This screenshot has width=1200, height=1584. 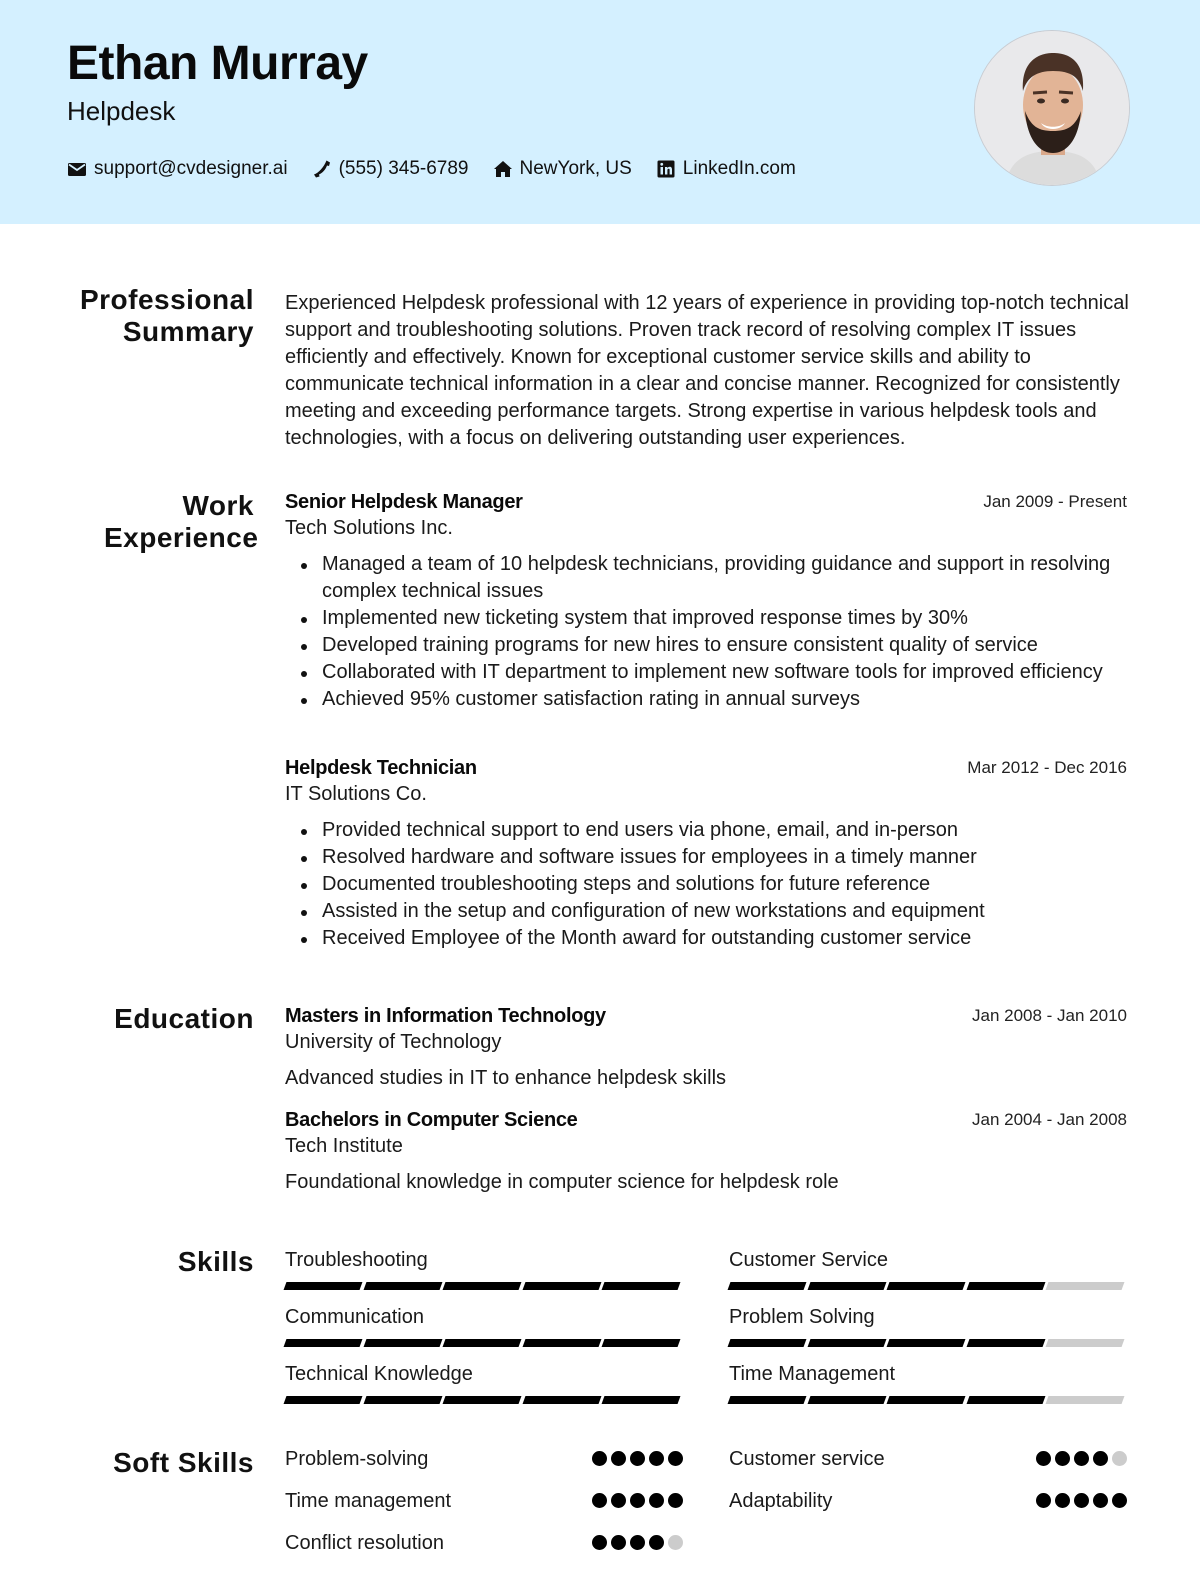 What do you see at coordinates (369, 528) in the screenshot?
I see `job-company: Tech Solutions Inc.` at bounding box center [369, 528].